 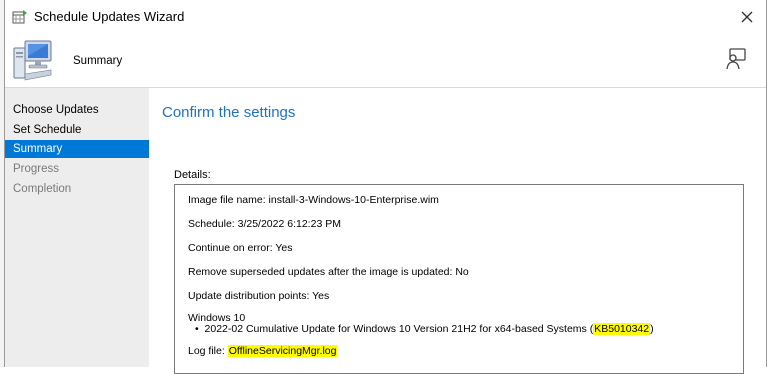 What do you see at coordinates (109, 16) in the screenshot?
I see `window-title: Schedule Updates Wizard` at bounding box center [109, 16].